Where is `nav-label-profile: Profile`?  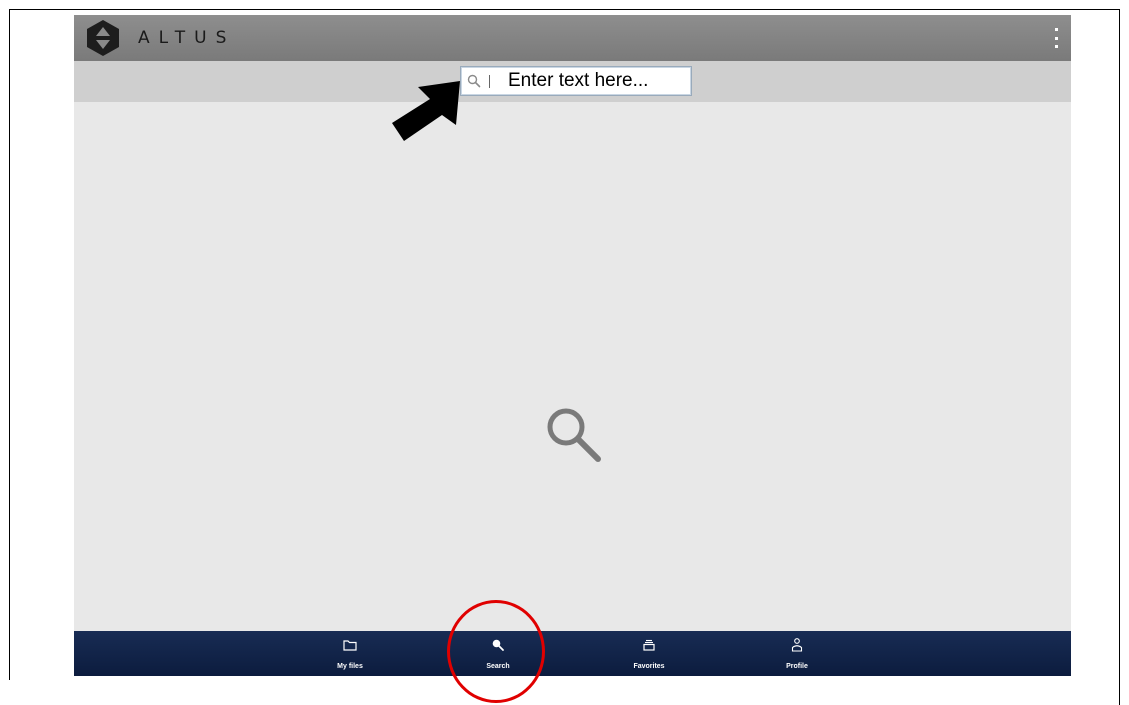
nav-label-profile: Profile is located at coordinates (797, 666).